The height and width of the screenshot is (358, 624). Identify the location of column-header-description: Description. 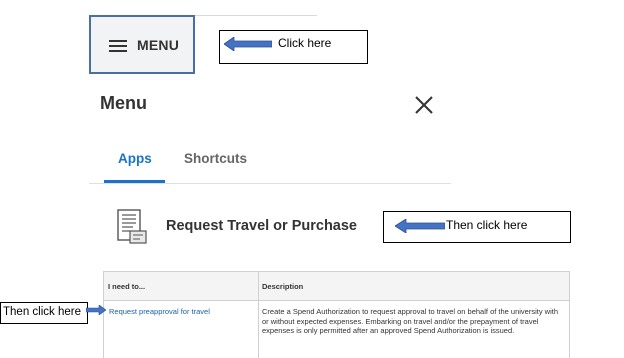
(283, 286).